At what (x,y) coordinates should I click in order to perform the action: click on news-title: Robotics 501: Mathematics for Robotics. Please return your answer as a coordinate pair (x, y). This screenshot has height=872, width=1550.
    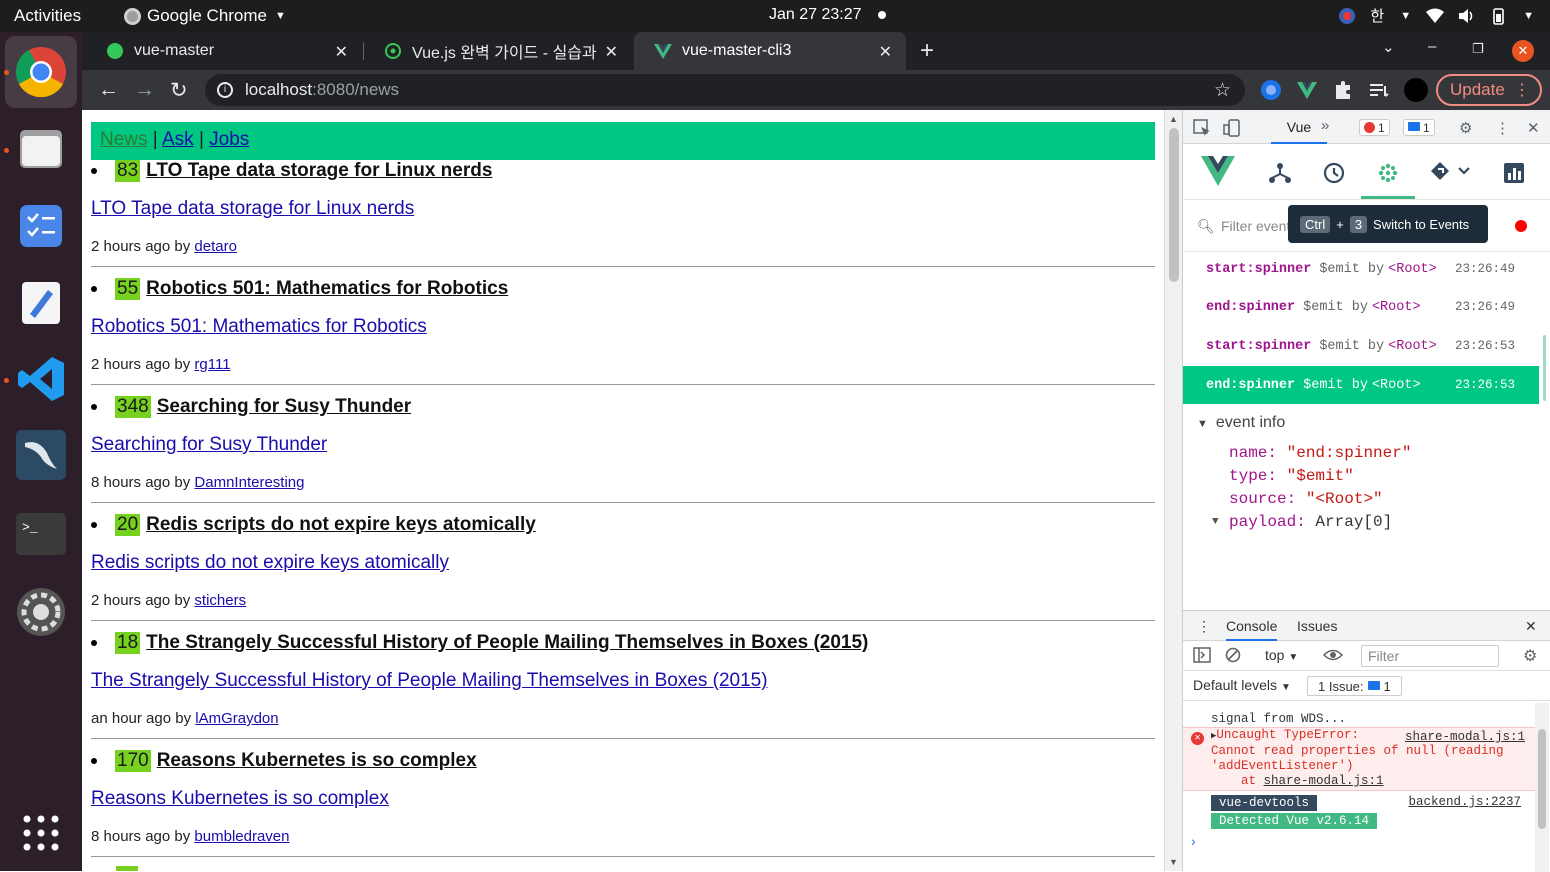
    Looking at the image, I should click on (327, 289).